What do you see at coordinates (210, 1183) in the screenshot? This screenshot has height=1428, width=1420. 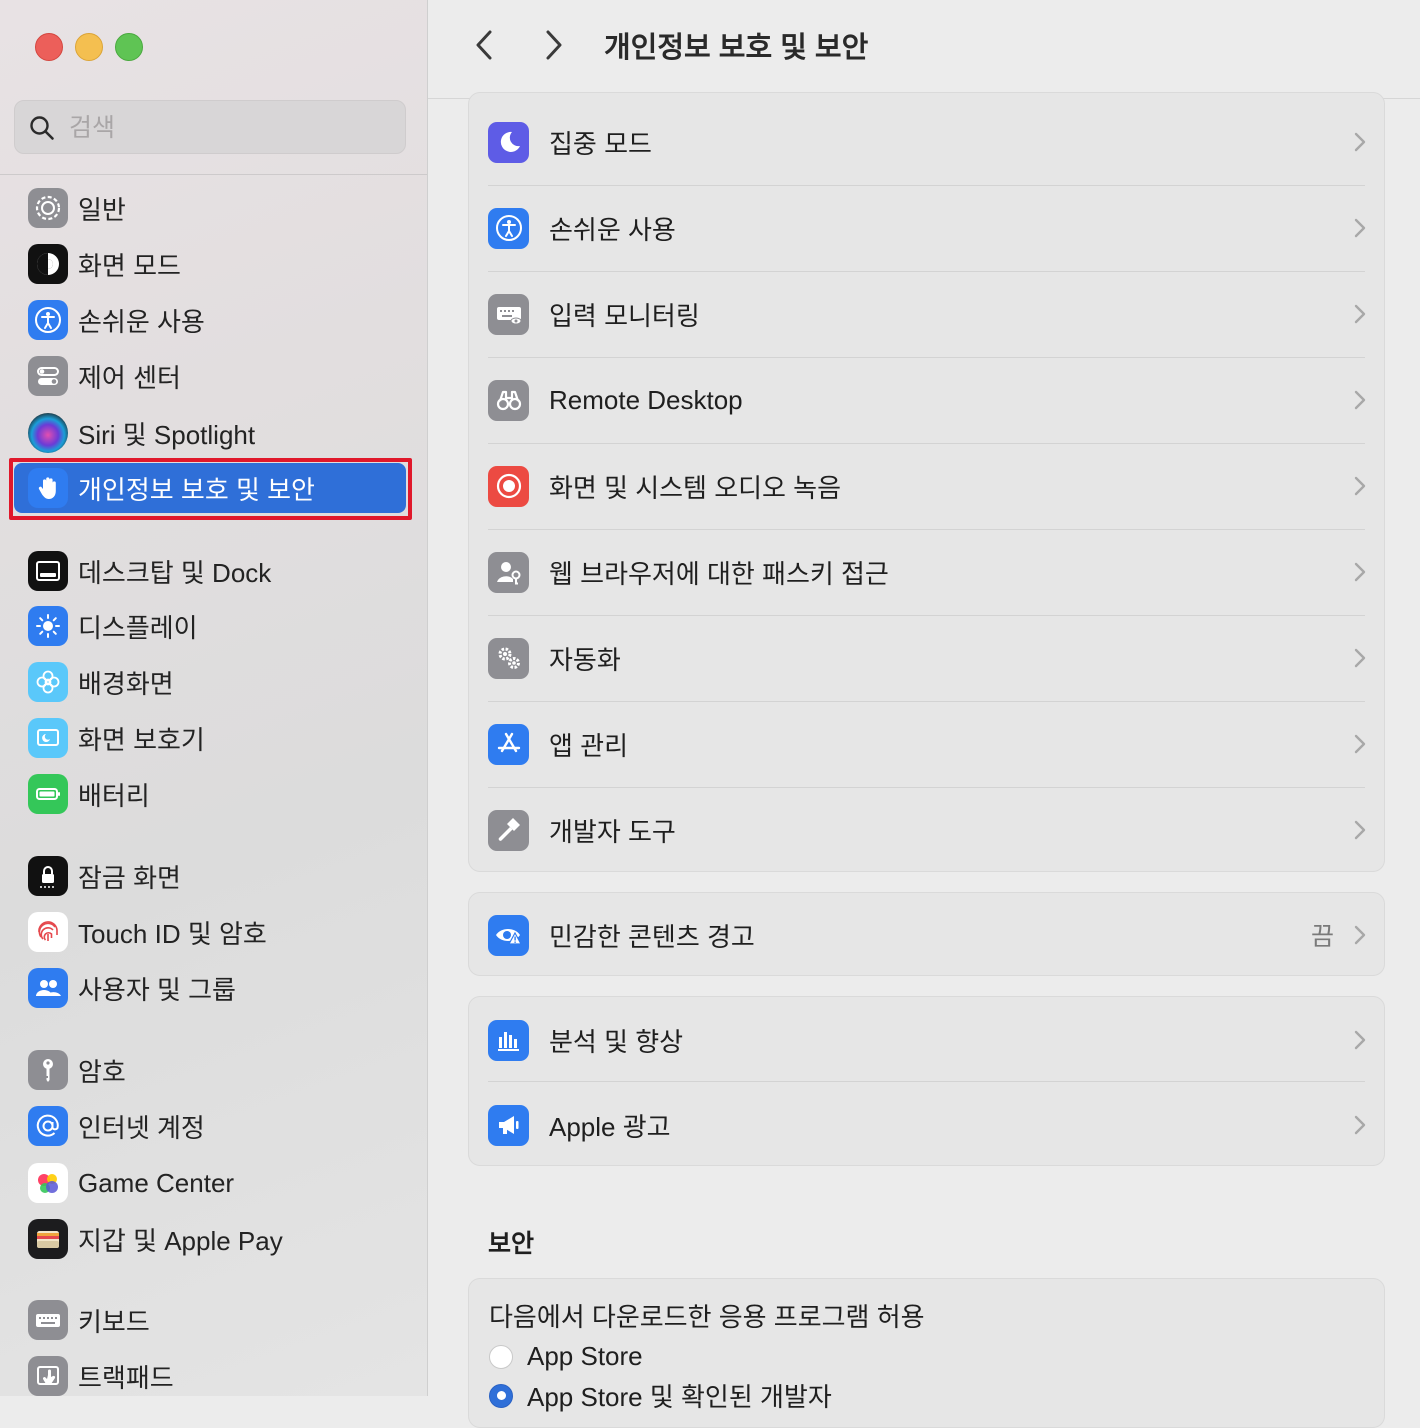 I see `sidebar-item-game-center: Game Center` at bounding box center [210, 1183].